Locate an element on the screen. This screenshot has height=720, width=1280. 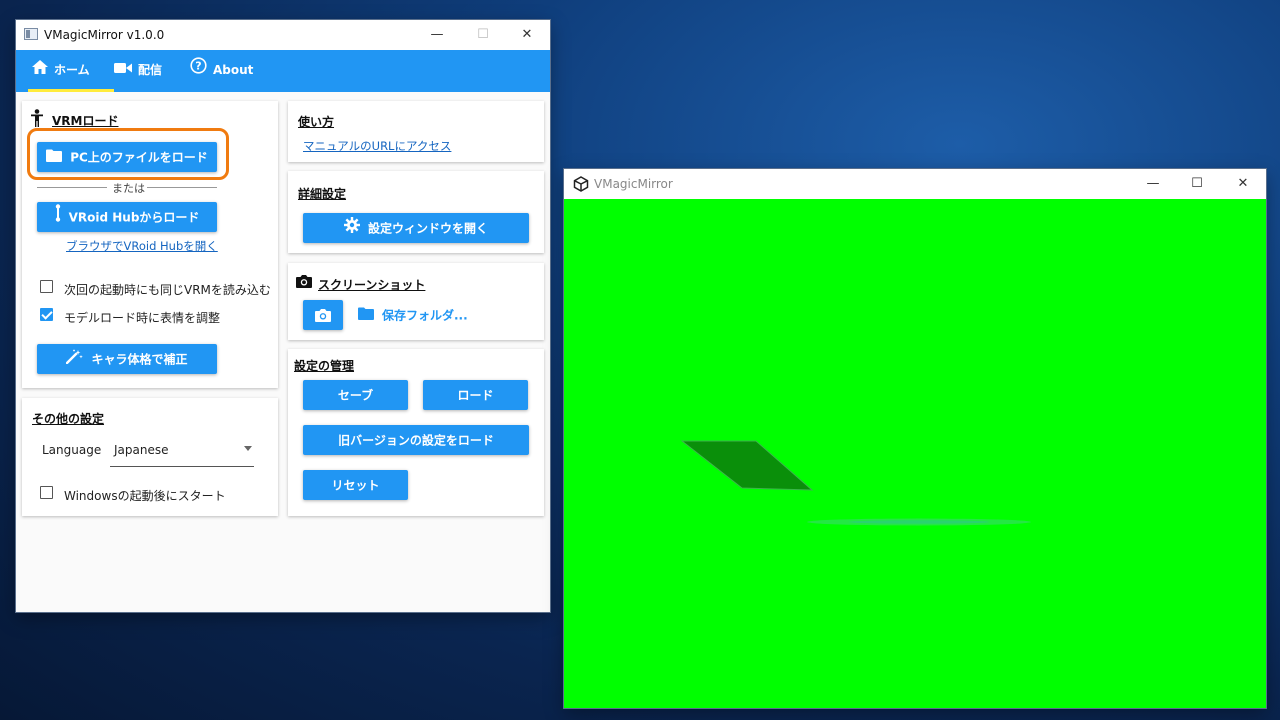
render-maximize-button: ☐ is located at coordinates (1197, 184).